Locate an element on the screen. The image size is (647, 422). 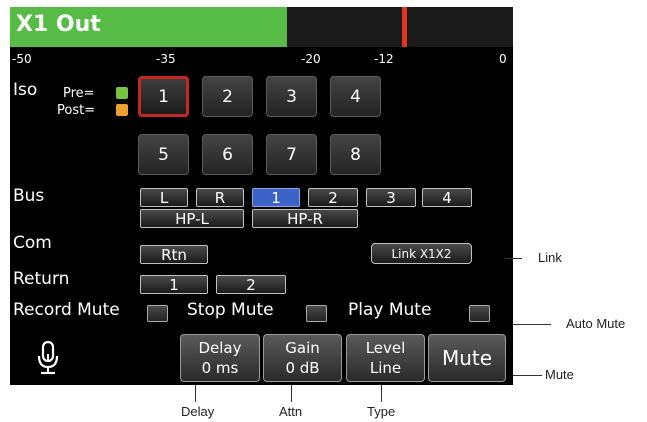
meter-scale-label: 0 is located at coordinates (503, 59).